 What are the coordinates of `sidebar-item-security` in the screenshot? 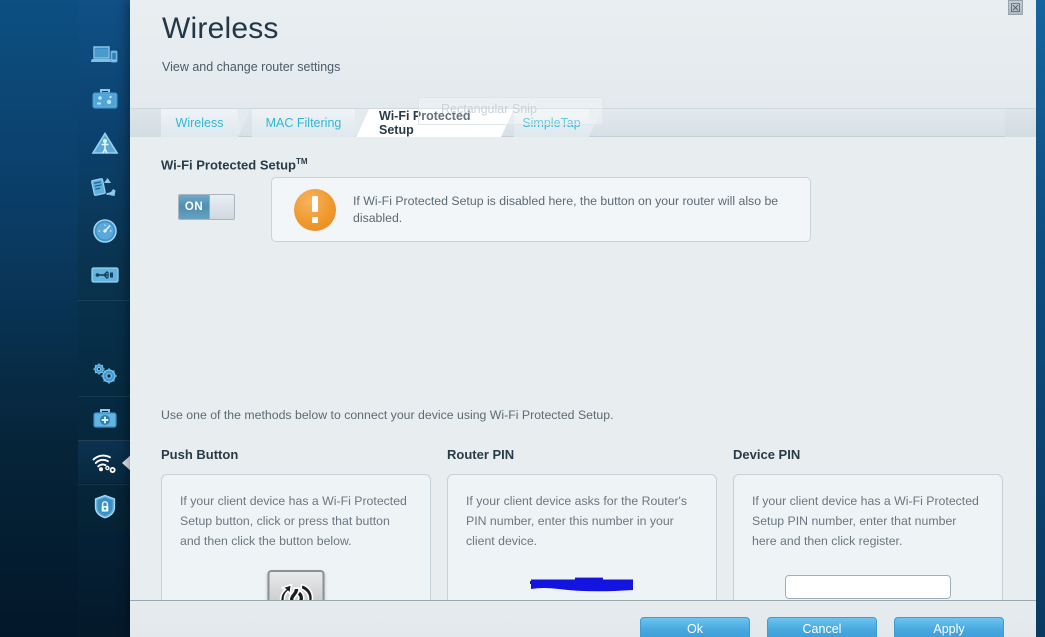 It's located at (104, 506).